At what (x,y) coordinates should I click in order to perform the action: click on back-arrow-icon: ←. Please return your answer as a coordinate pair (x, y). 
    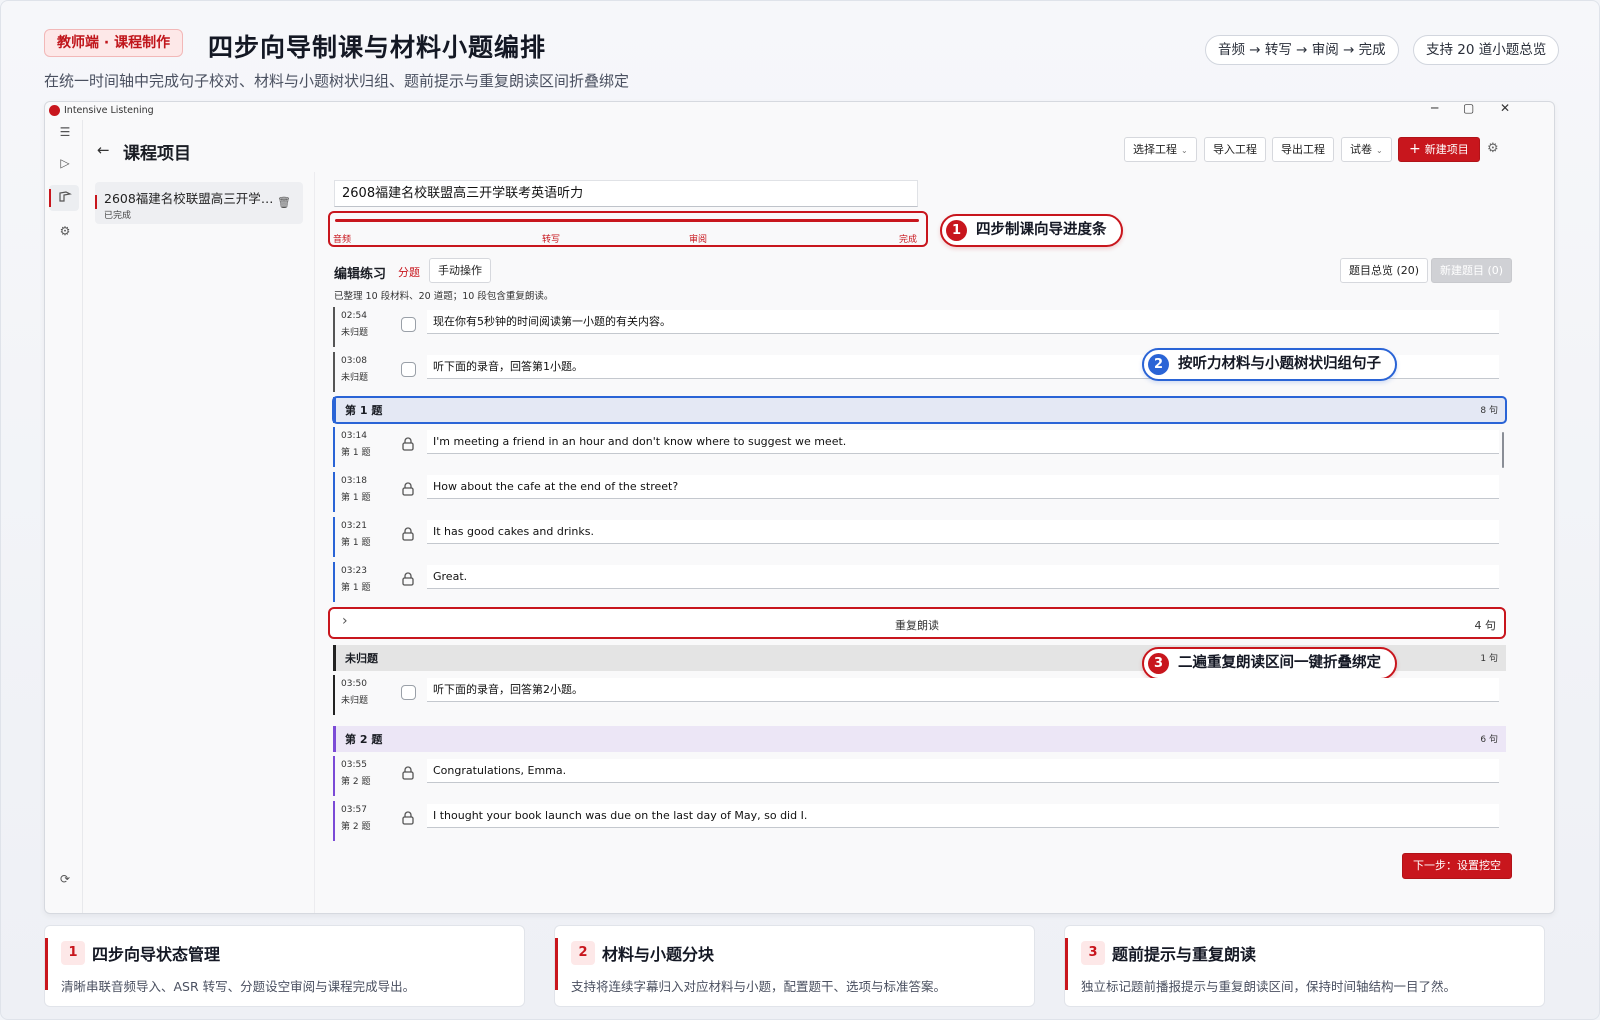
    Looking at the image, I should click on (103, 150).